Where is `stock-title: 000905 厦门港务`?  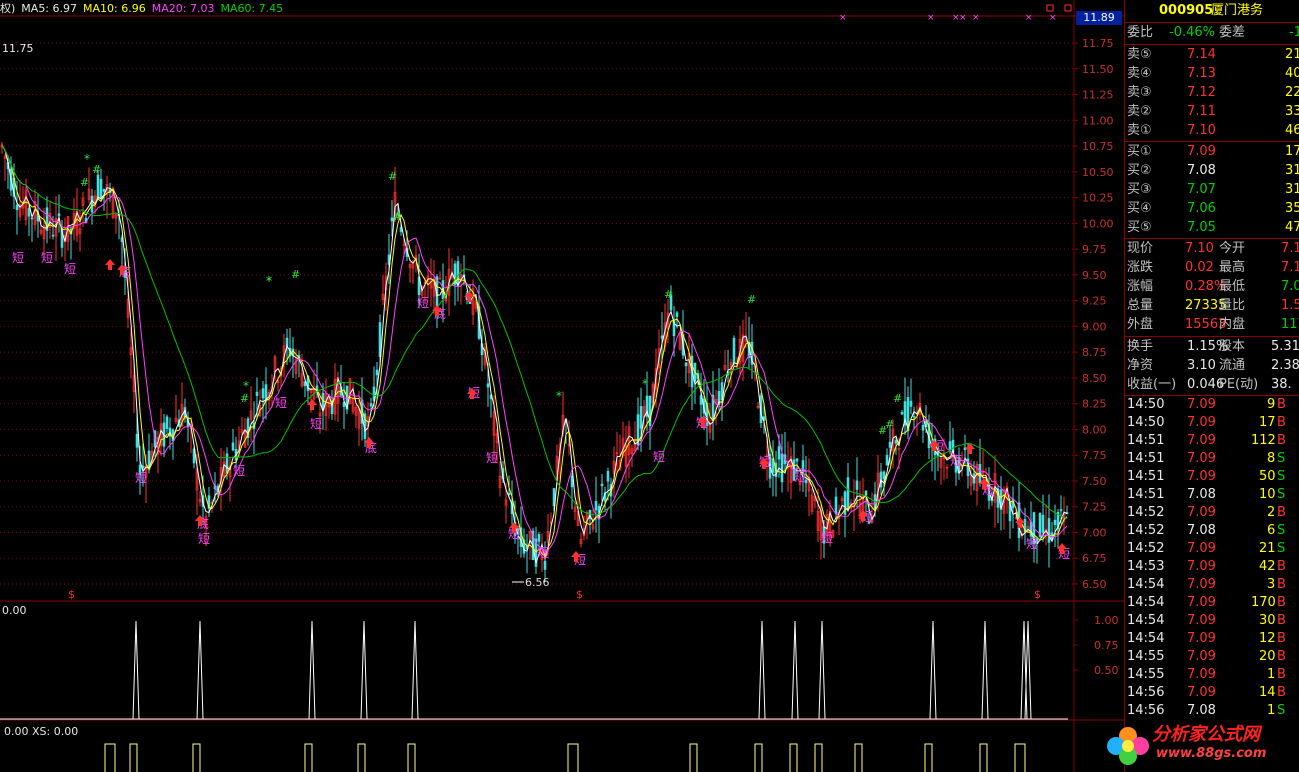
stock-title: 000905 厦门港务 is located at coordinates (1212, 11).